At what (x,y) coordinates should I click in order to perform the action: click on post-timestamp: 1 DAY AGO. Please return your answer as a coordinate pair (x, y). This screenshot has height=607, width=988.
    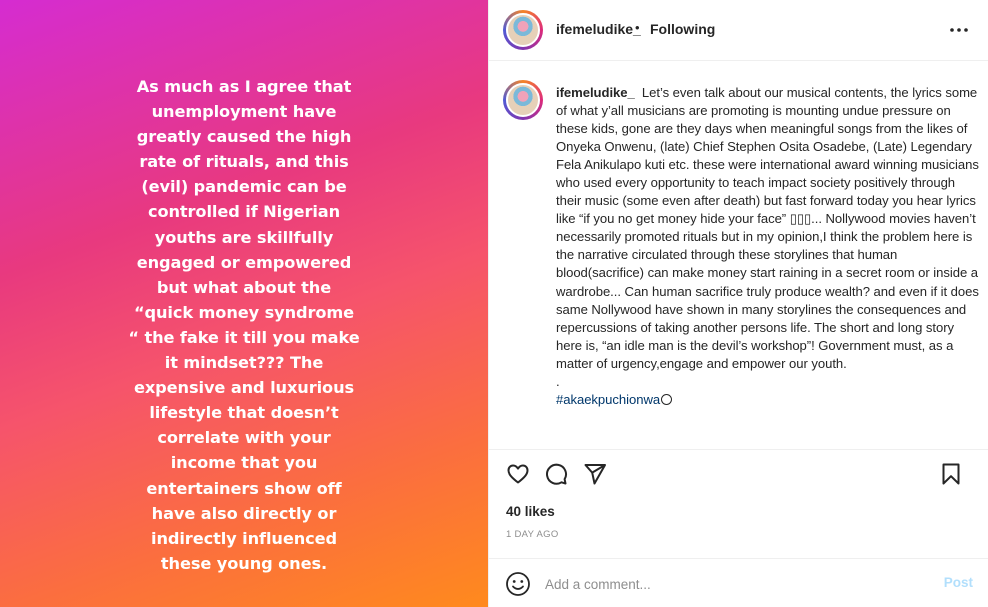
    Looking at the image, I should click on (532, 534).